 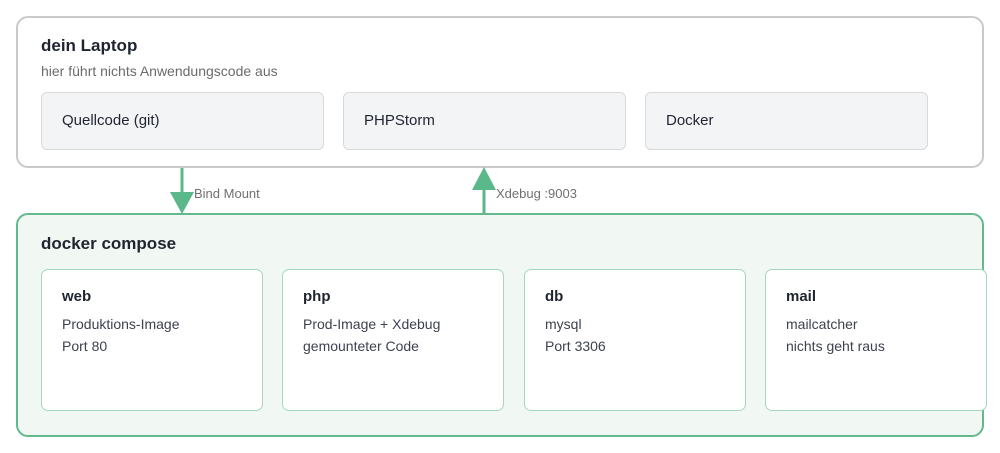 I want to click on service-db: db mysql Port 3306, so click(x=635, y=340).